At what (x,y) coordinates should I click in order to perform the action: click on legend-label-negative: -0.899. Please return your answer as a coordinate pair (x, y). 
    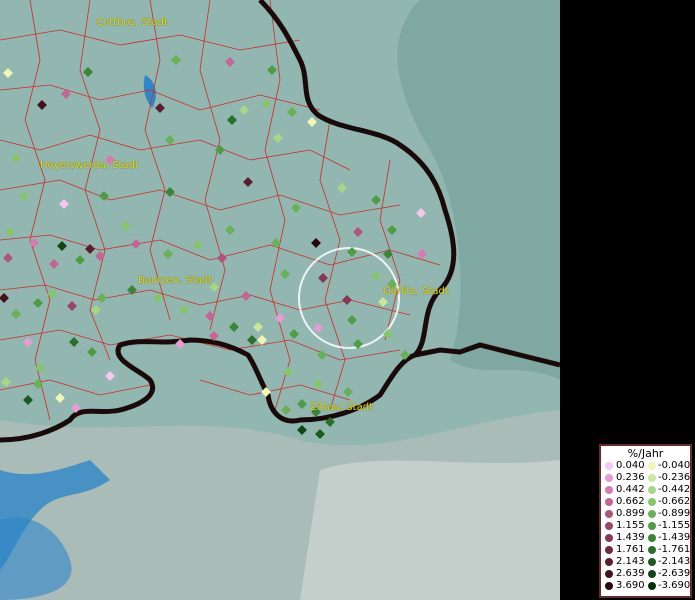
    Looking at the image, I should click on (674, 513).